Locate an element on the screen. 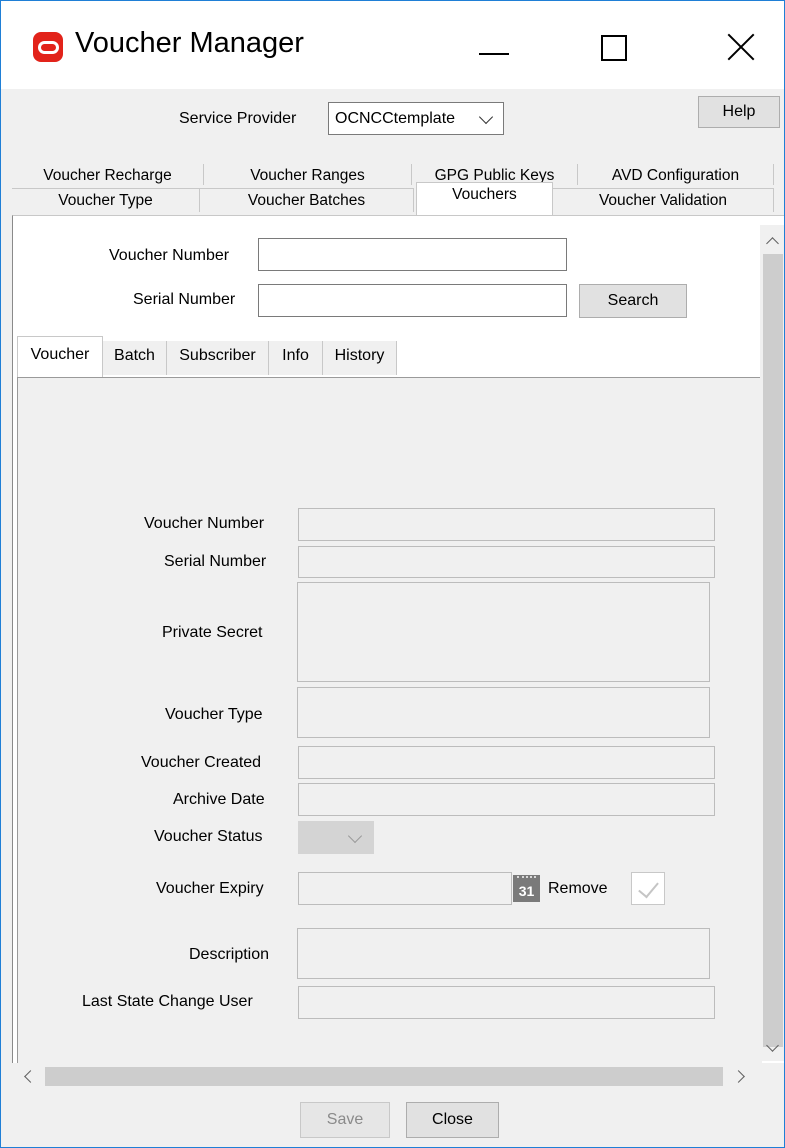 Image resolution: width=785 pixels, height=1148 pixels. voucher-expiry-label: Voucher Expiry is located at coordinates (210, 888).